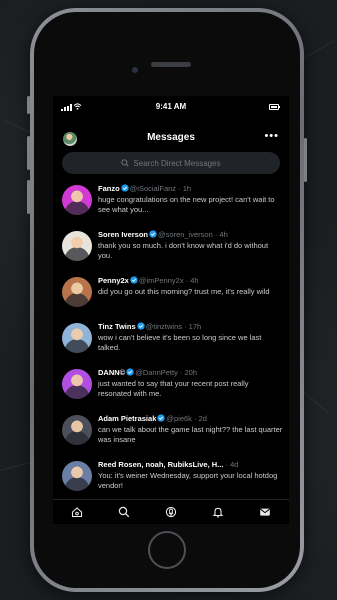 The height and width of the screenshot is (600, 337). I want to click on conversation-header: Soren Iverson @soren_iverson · 4h, so click(190, 235).